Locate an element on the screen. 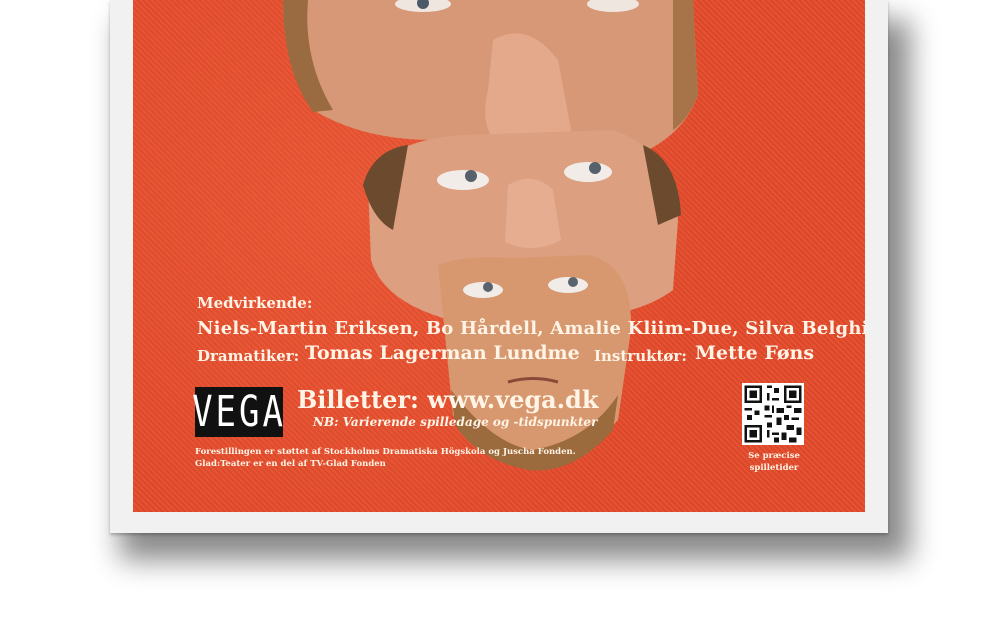 The height and width of the screenshot is (617, 1000). bottom-eye-left is located at coordinates (483, 290).